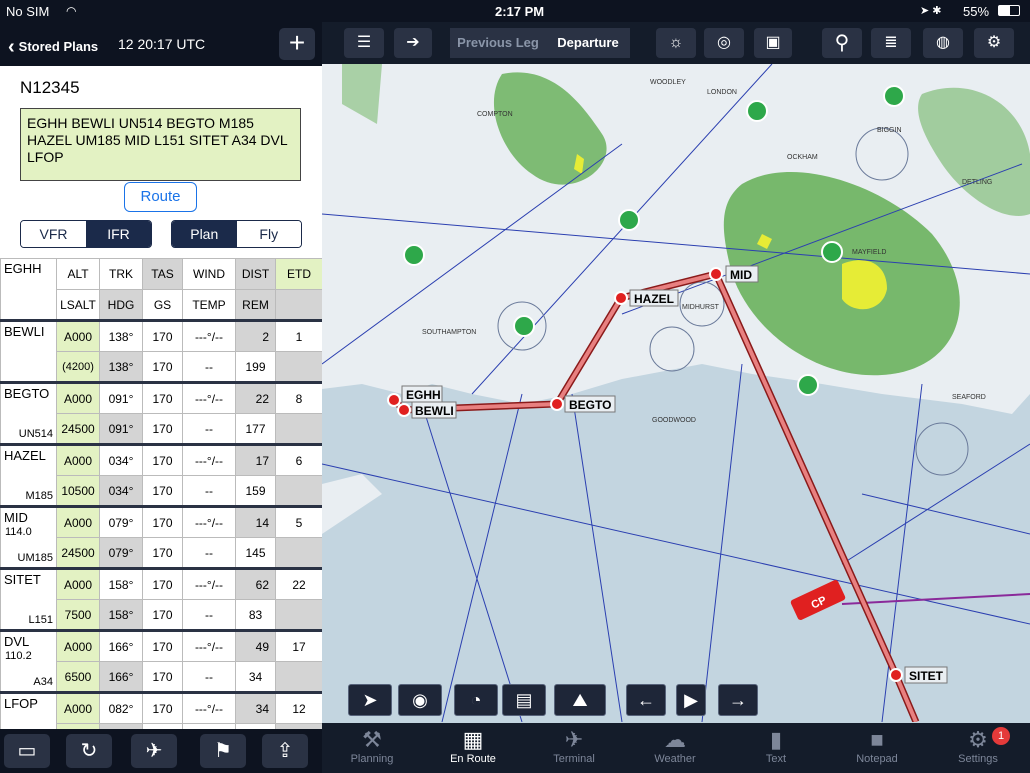  Describe the element at coordinates (161, 723) in the screenshot. I see `navlog-row: LFOP A000 082° 170 ---°/-- 34 12` at that location.